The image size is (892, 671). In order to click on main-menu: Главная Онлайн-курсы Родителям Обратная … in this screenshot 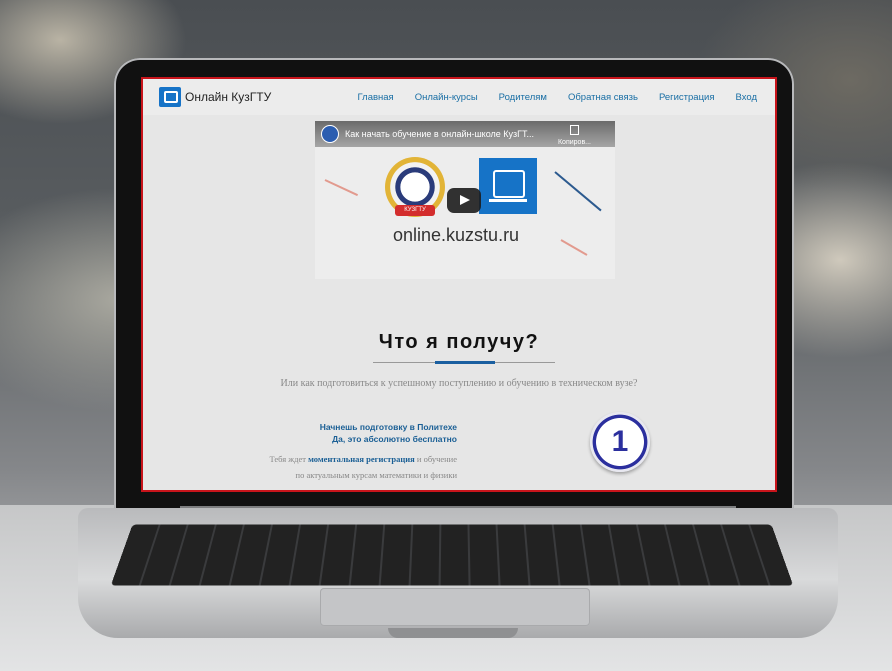, I will do `click(557, 97)`.